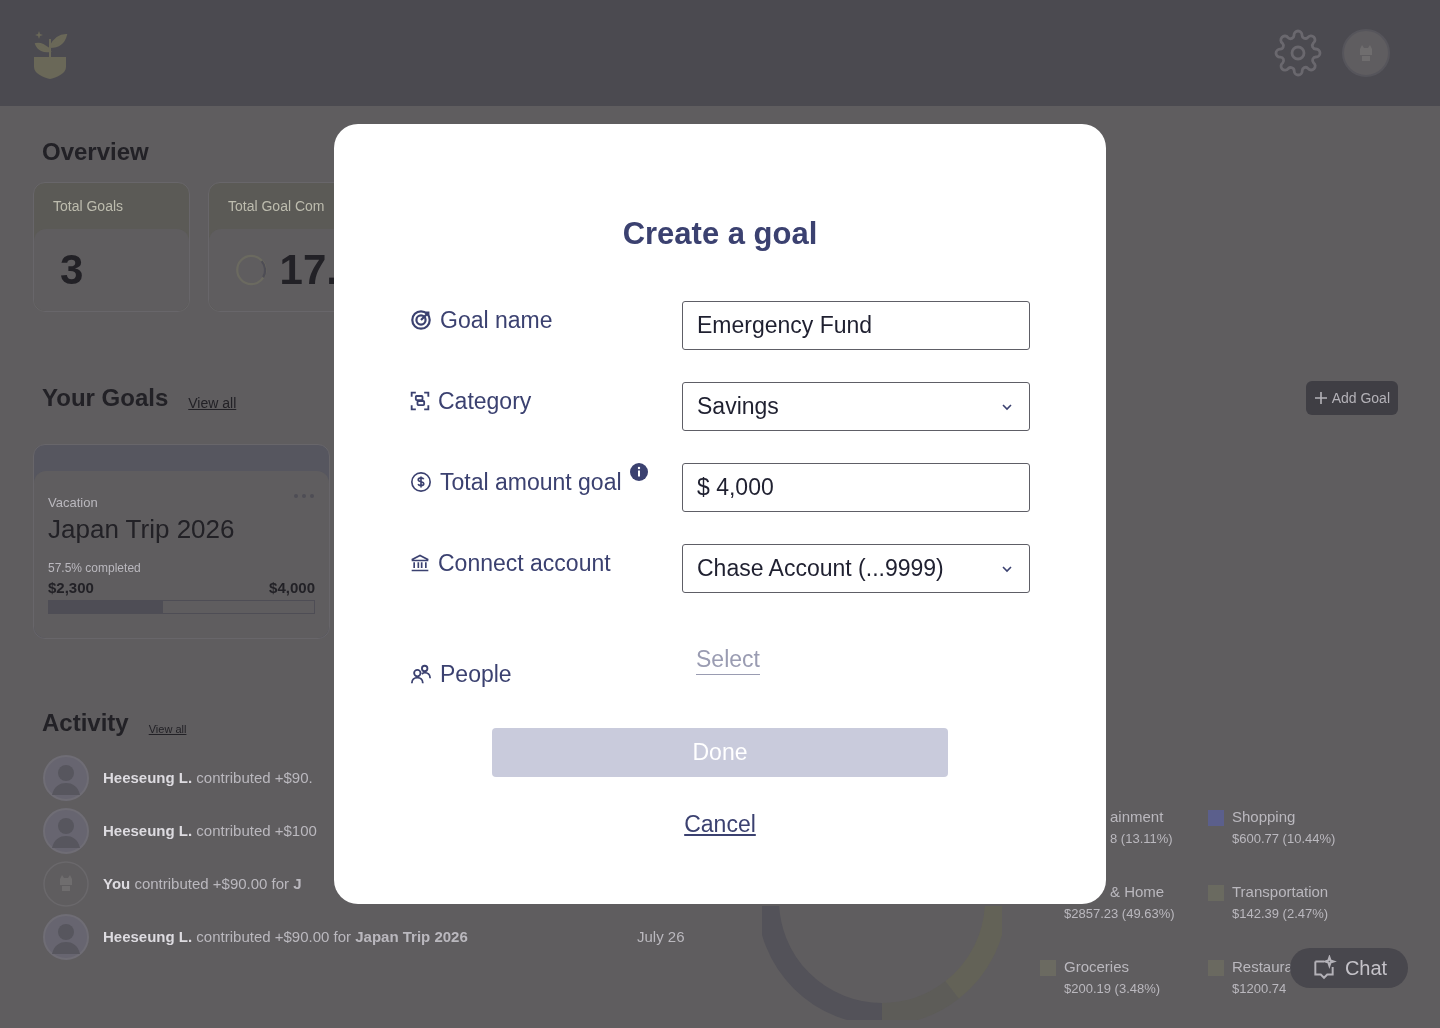  I want to click on activity-text: You contributed +$90.00 for J, so click(203, 883).